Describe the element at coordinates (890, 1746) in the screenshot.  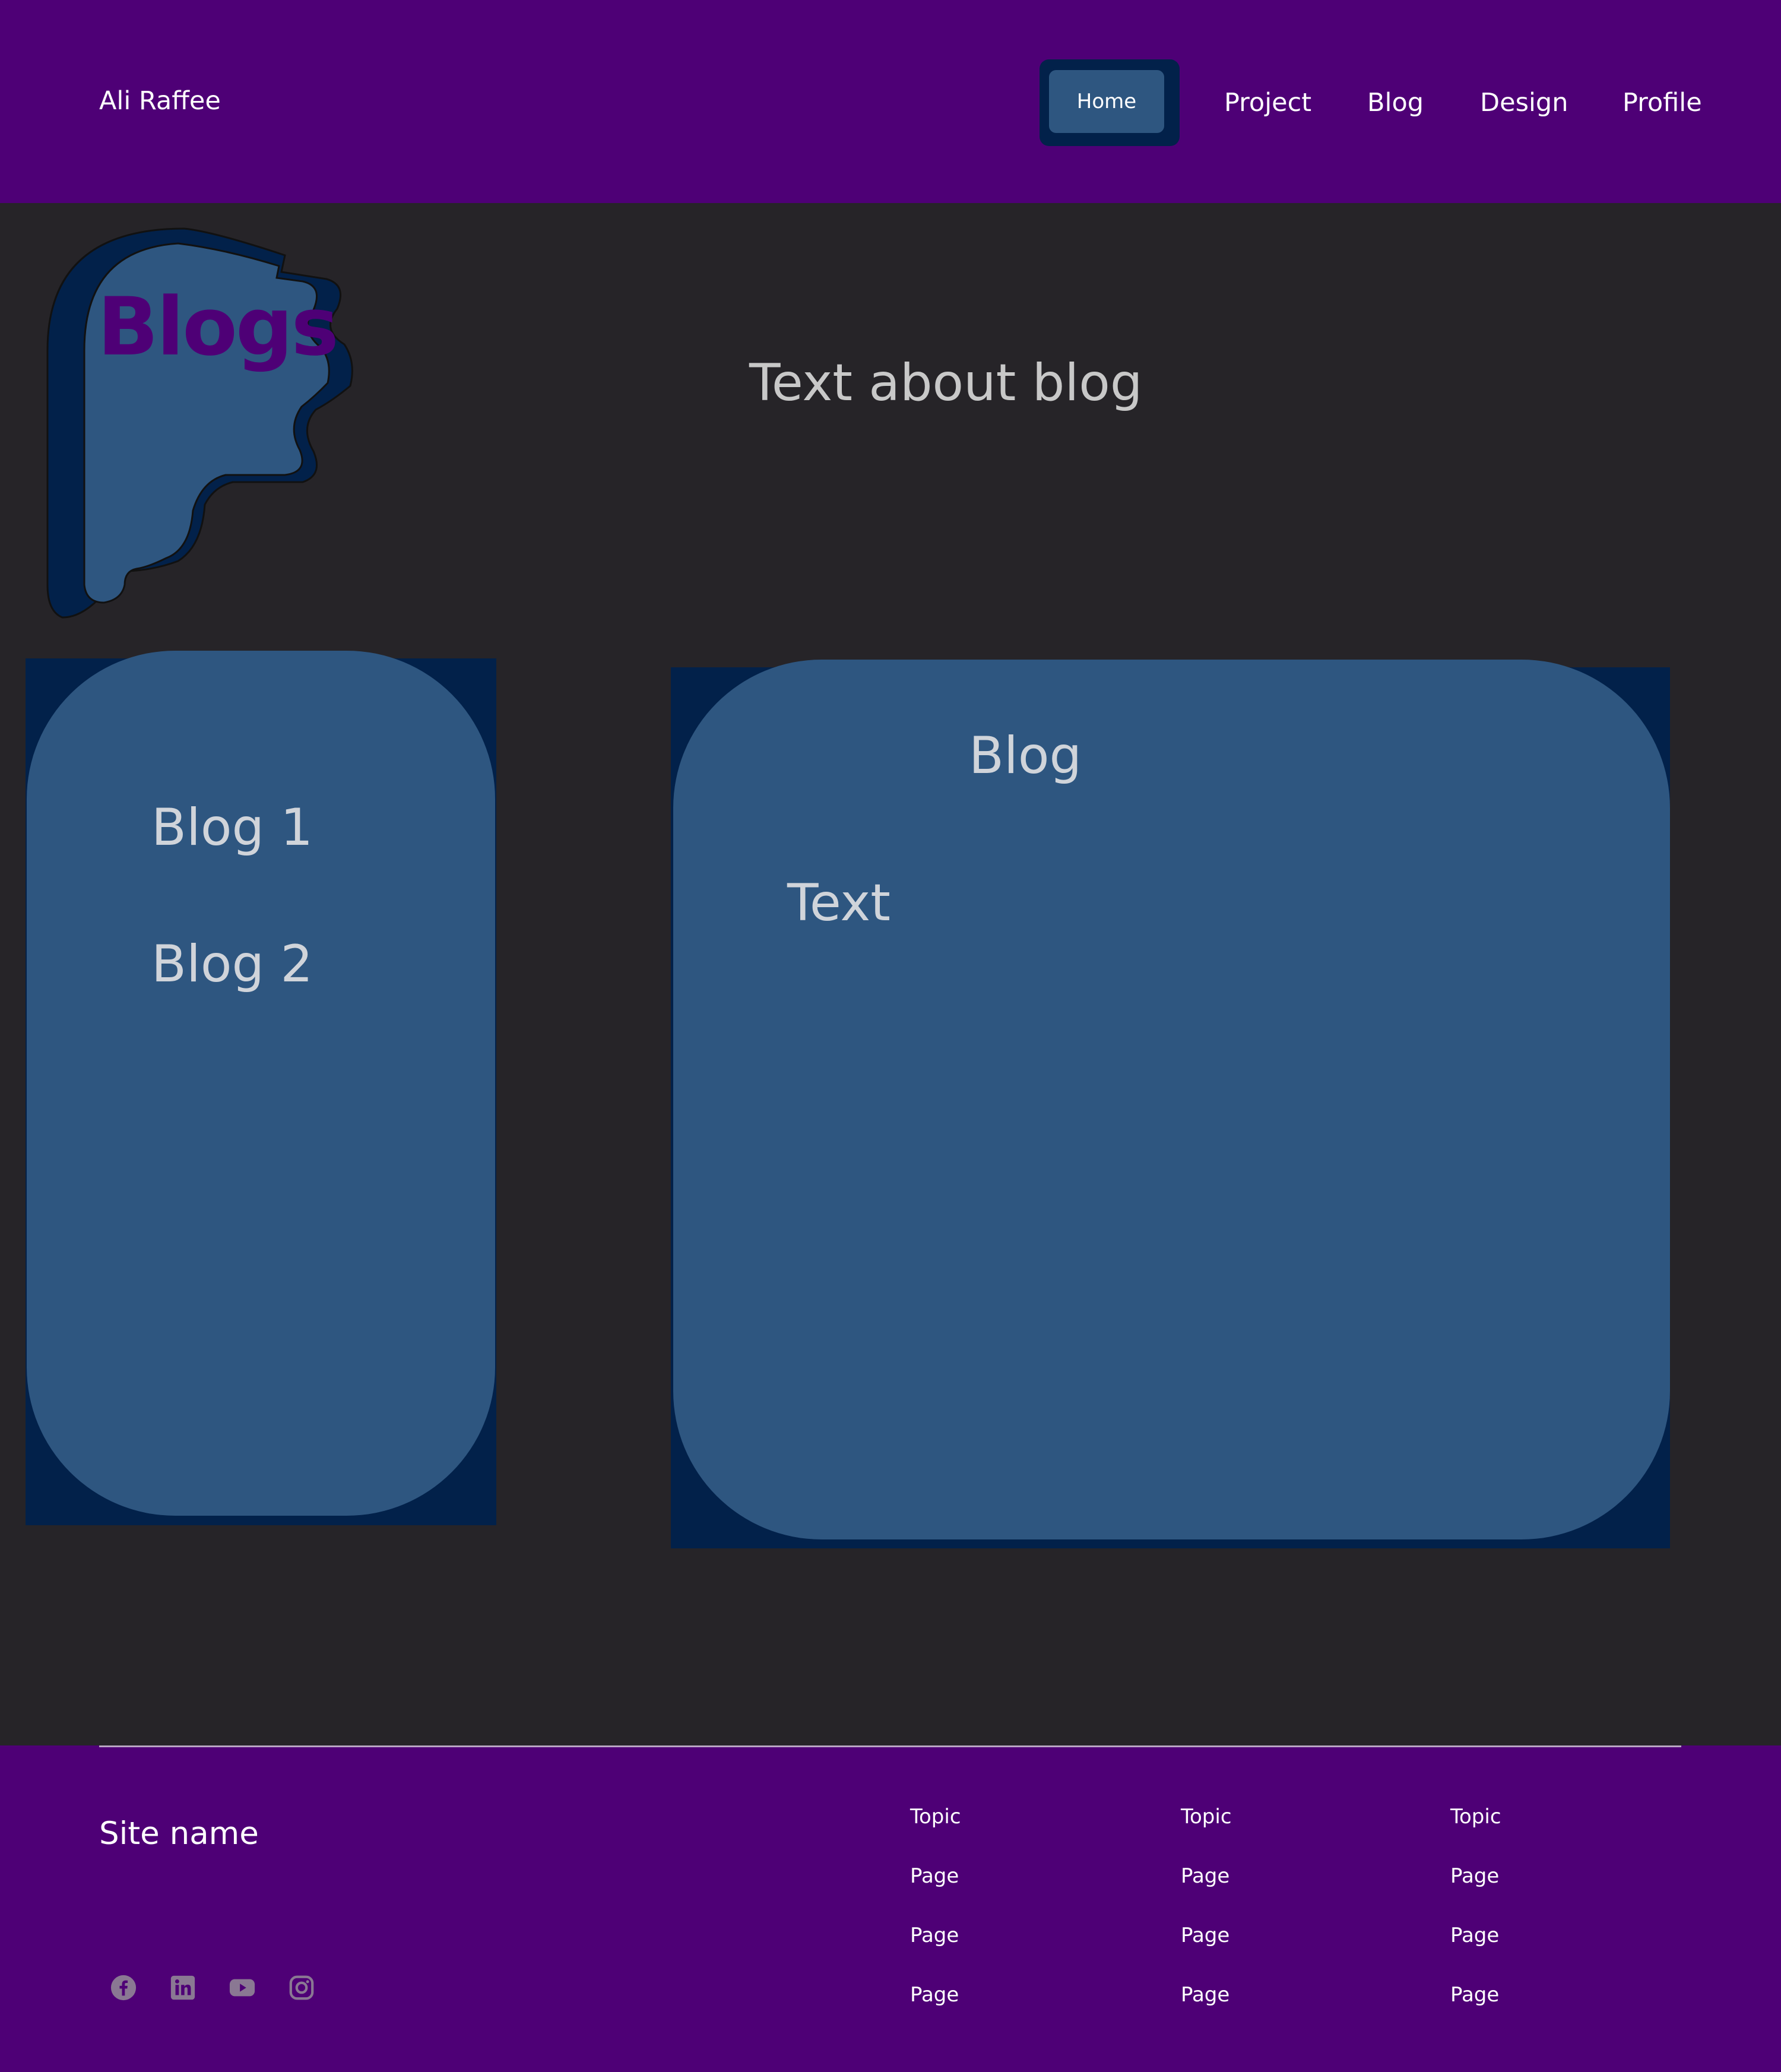
I see `footer-divider` at that location.